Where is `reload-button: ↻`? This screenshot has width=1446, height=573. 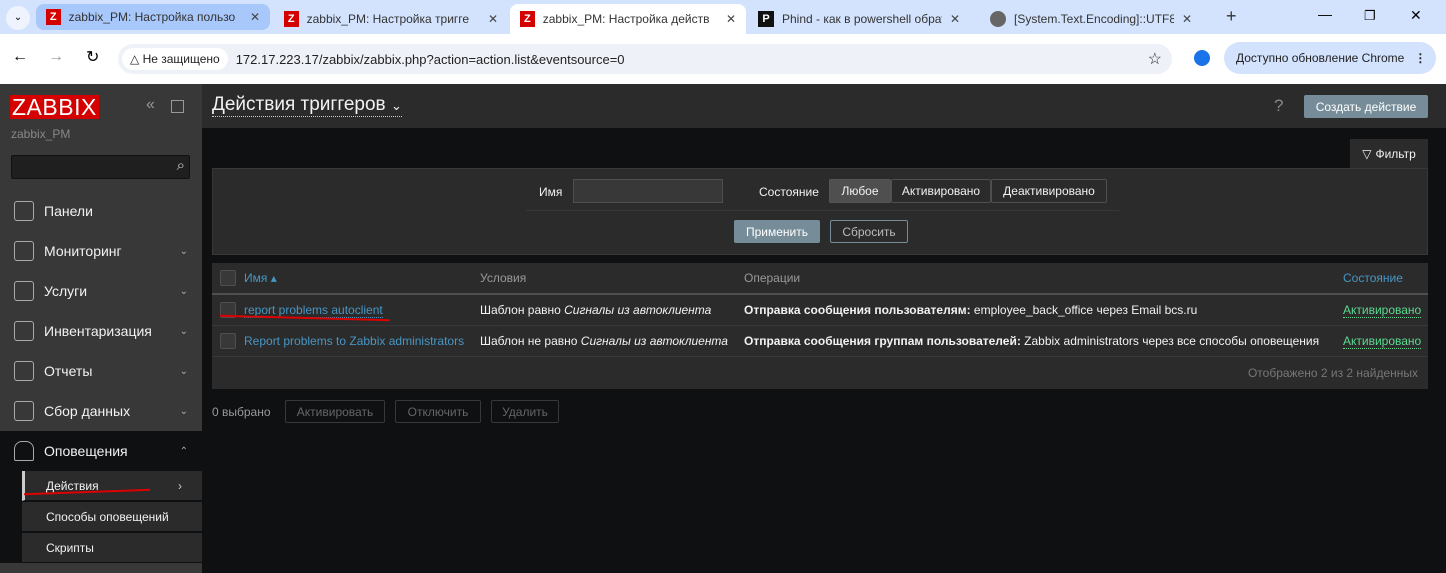 reload-button: ↻ is located at coordinates (92, 57).